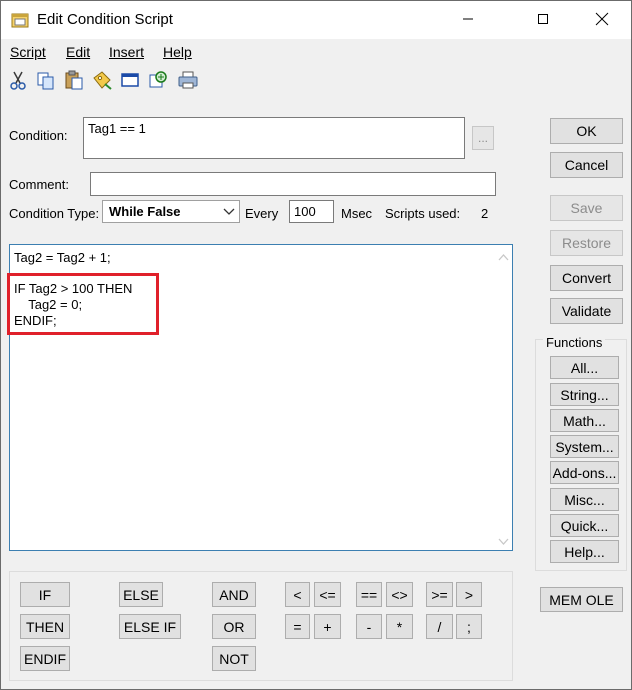 This screenshot has height=690, width=632. I want to click on comment-field, so click(293, 184).